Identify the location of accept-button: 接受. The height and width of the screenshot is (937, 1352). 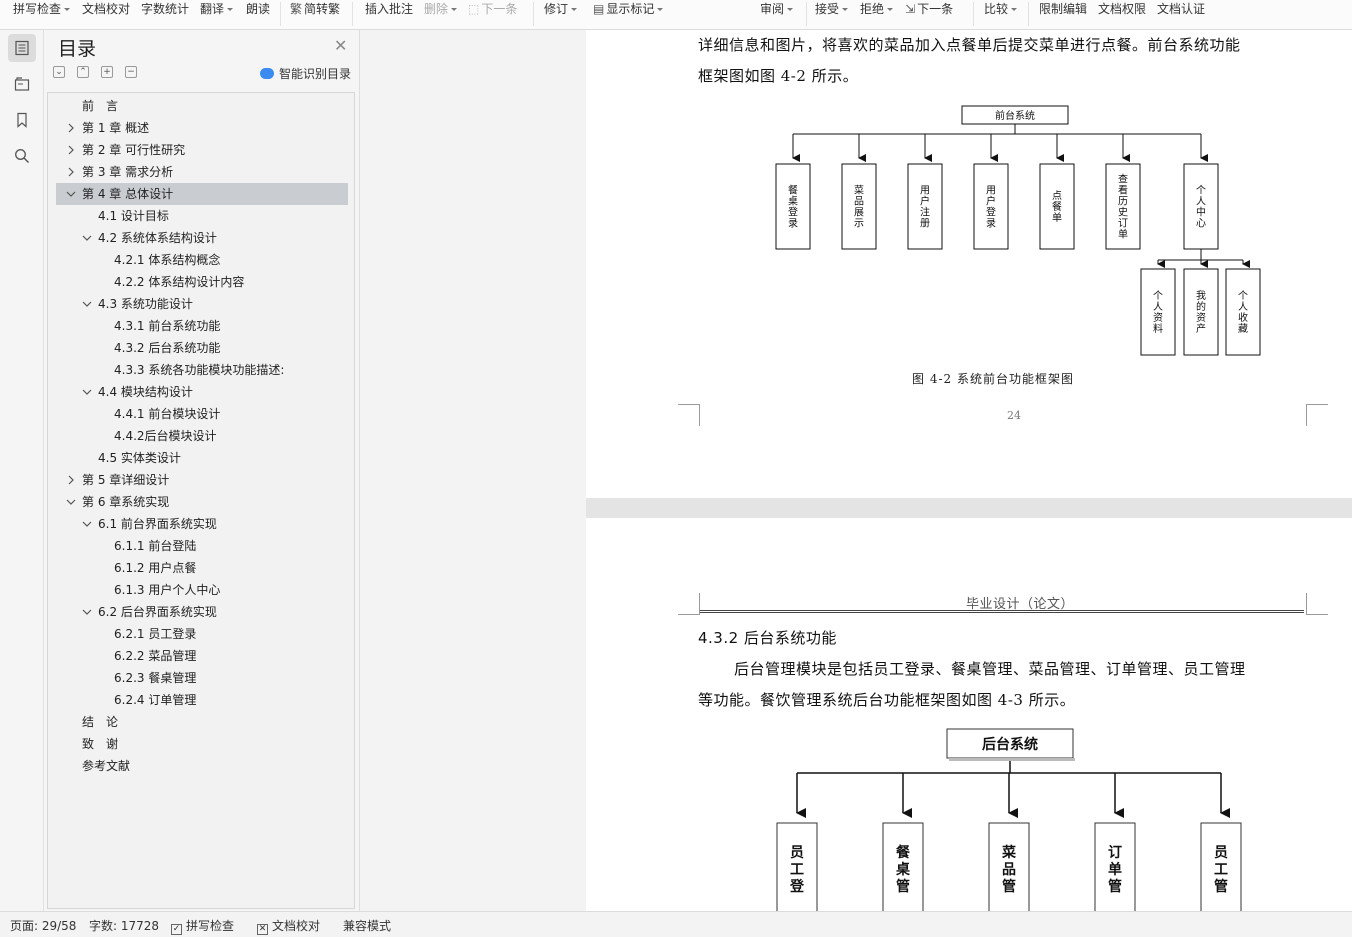
(832, 9).